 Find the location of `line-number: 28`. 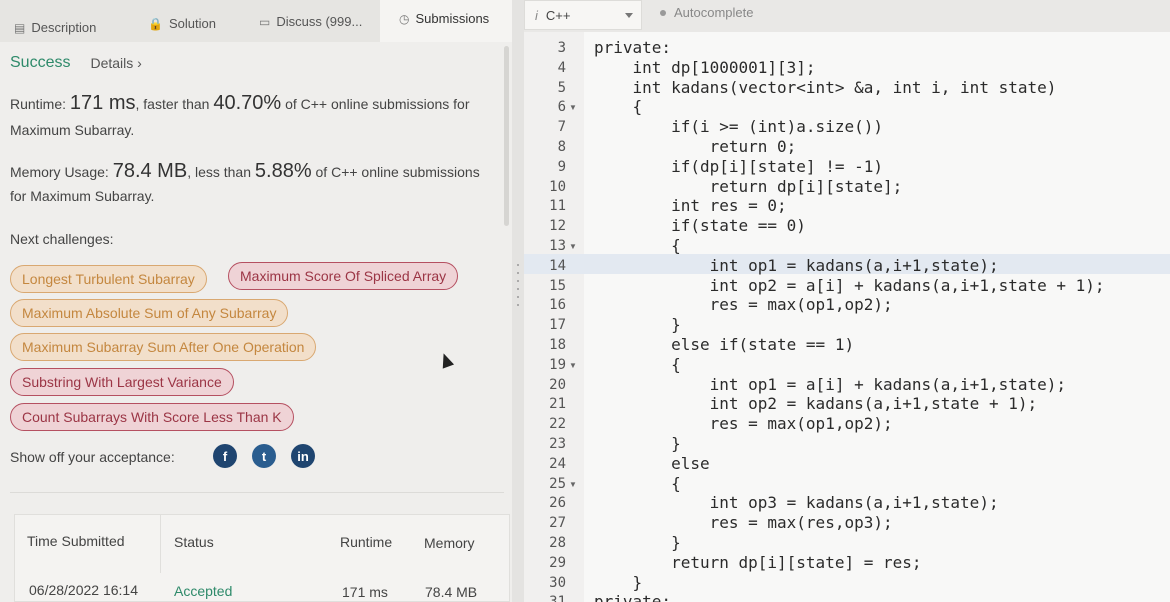

line-number: 28 is located at coordinates (557, 543).